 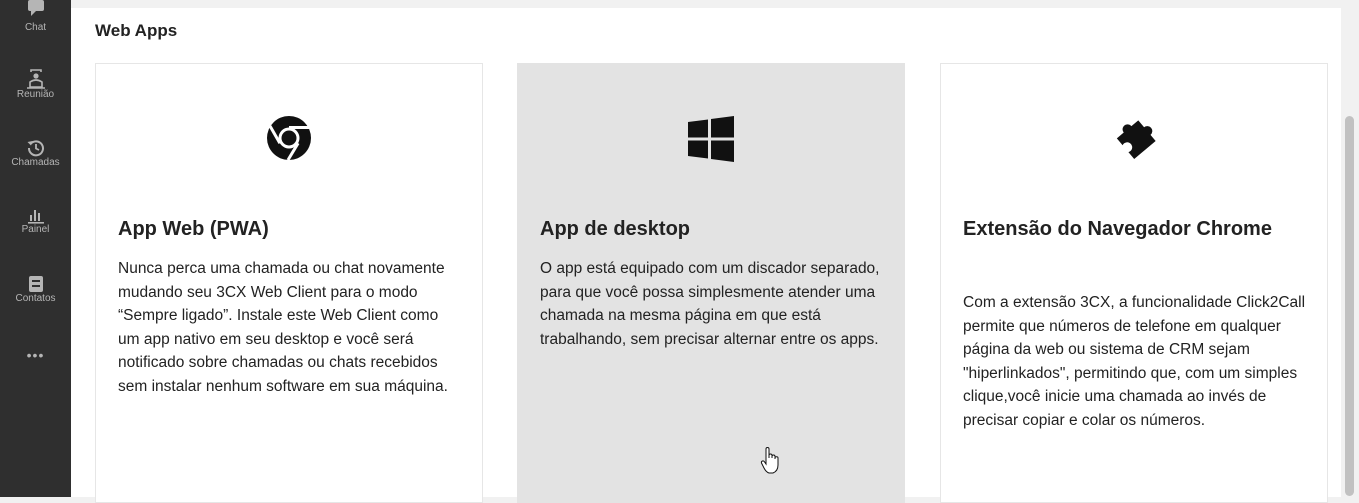 I want to click on scrollbar, so click(x=1350, y=252).